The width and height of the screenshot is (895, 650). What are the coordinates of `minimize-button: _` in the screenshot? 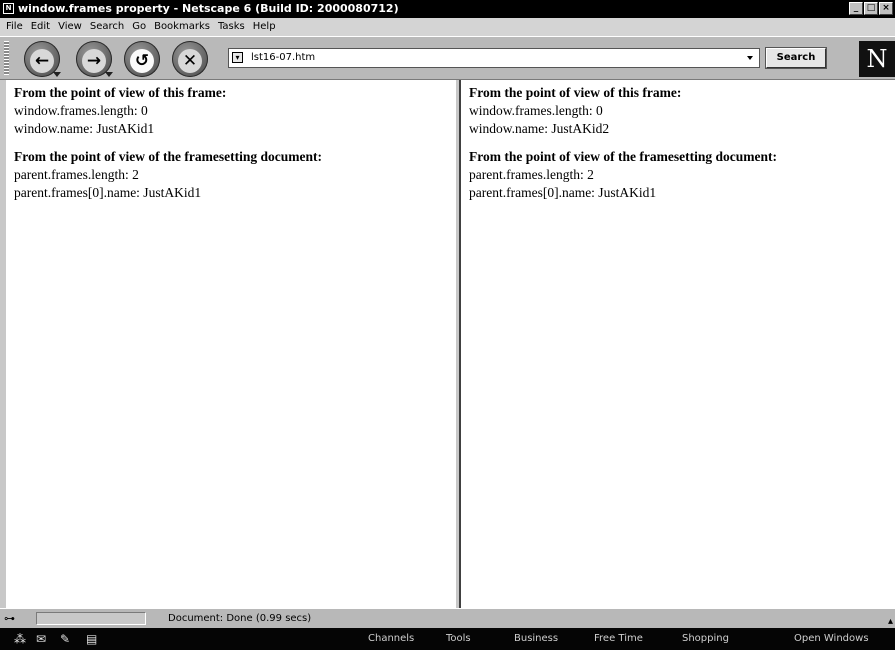 It's located at (856, 8).